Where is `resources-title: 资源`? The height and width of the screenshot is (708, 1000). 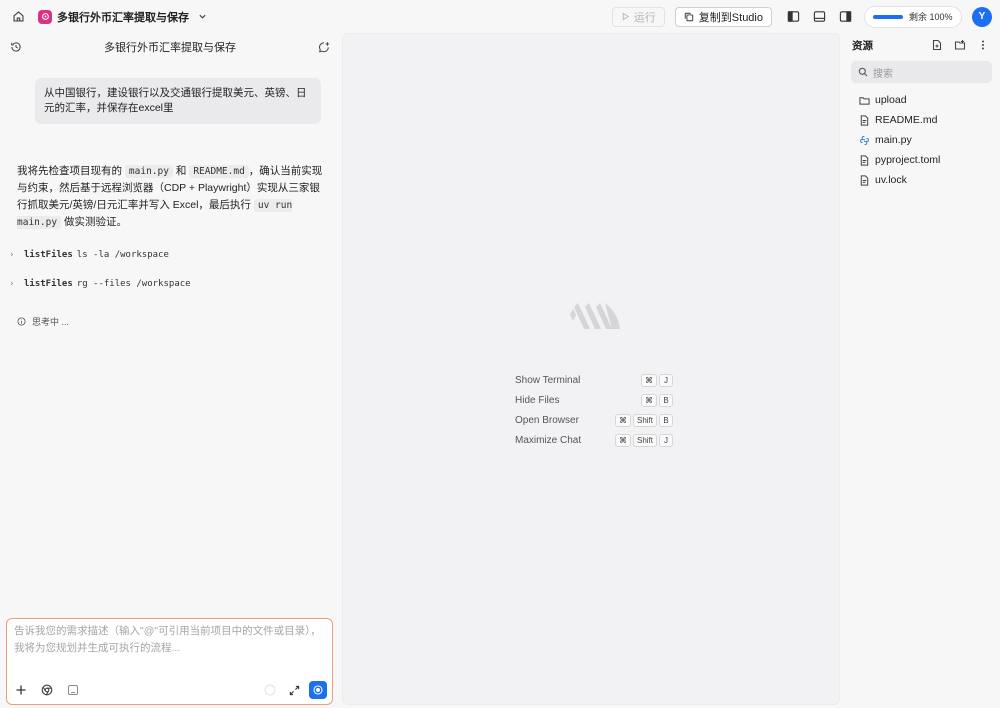
resources-title: 资源 is located at coordinates (862, 45).